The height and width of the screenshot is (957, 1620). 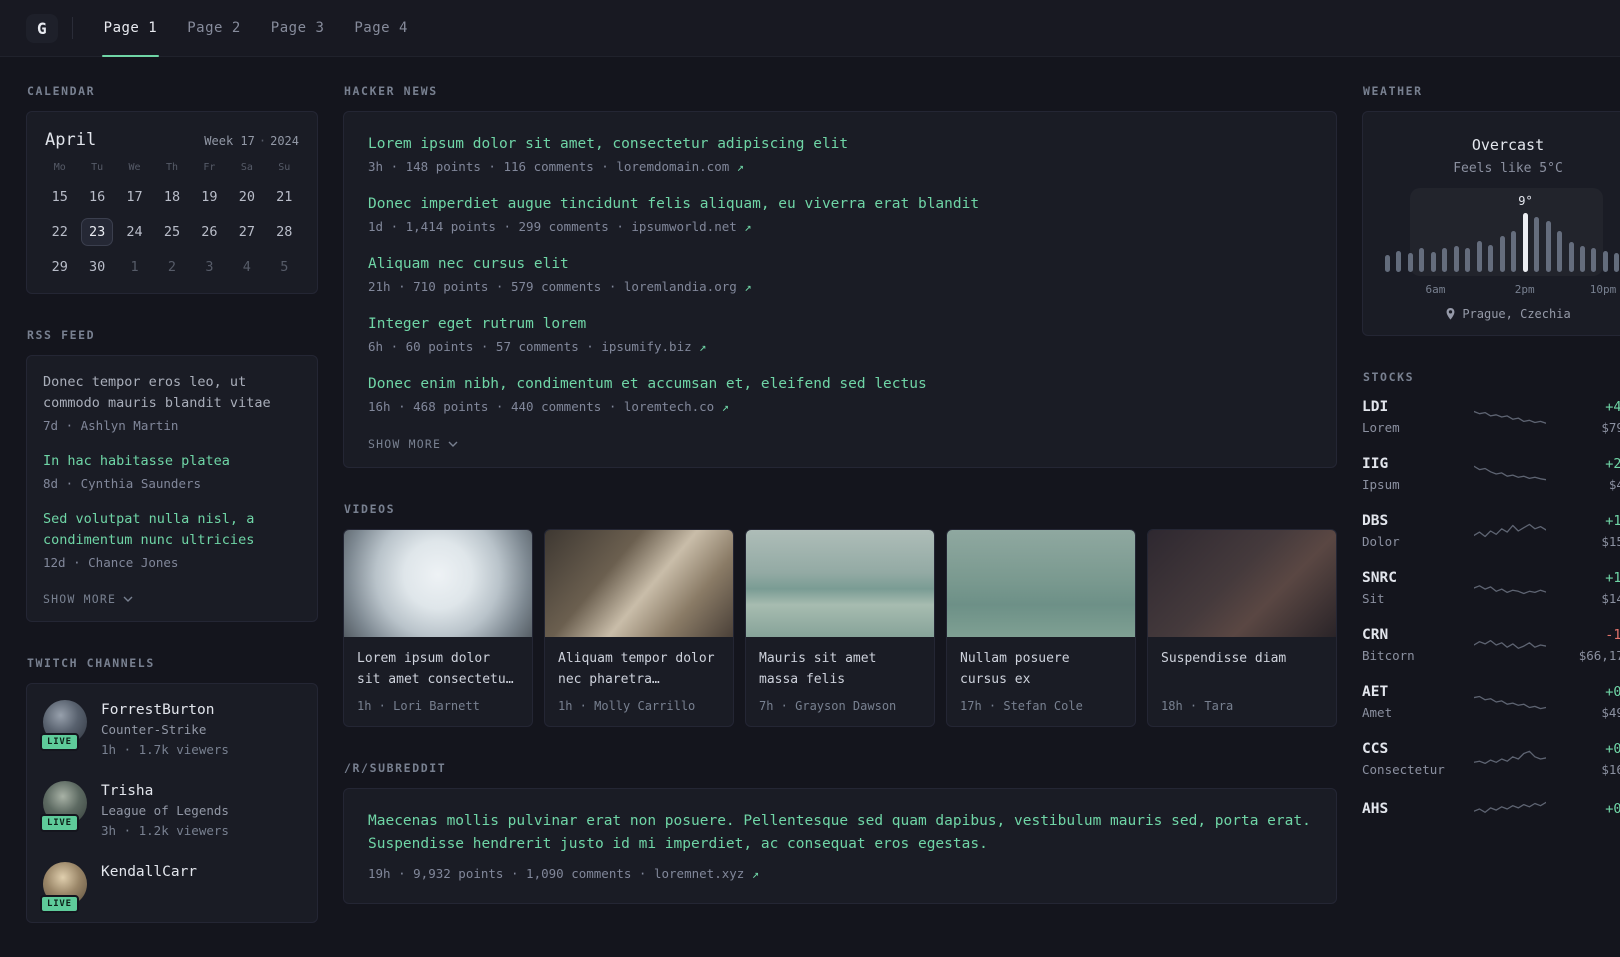 What do you see at coordinates (706, 873) in the screenshot?
I see `reddit-domain-link: loremnet.xyz ↗` at bounding box center [706, 873].